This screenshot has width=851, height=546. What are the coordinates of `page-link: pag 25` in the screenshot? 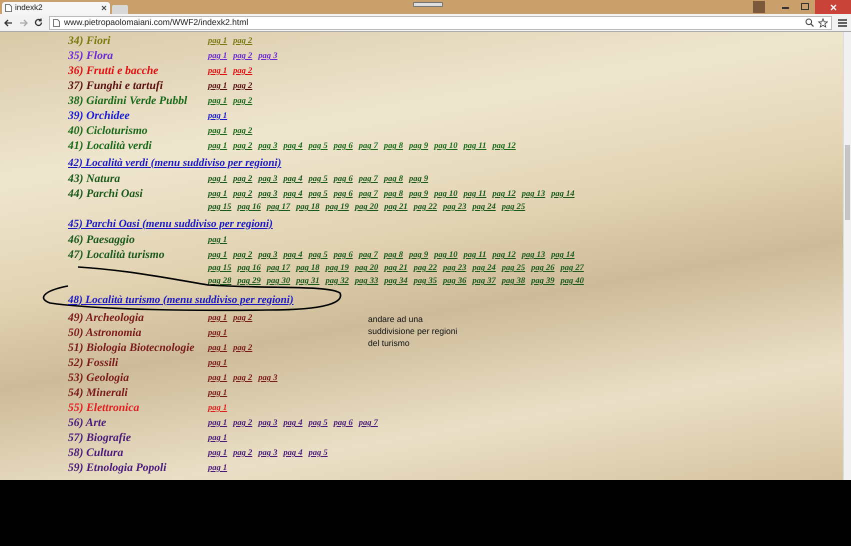 It's located at (514, 267).